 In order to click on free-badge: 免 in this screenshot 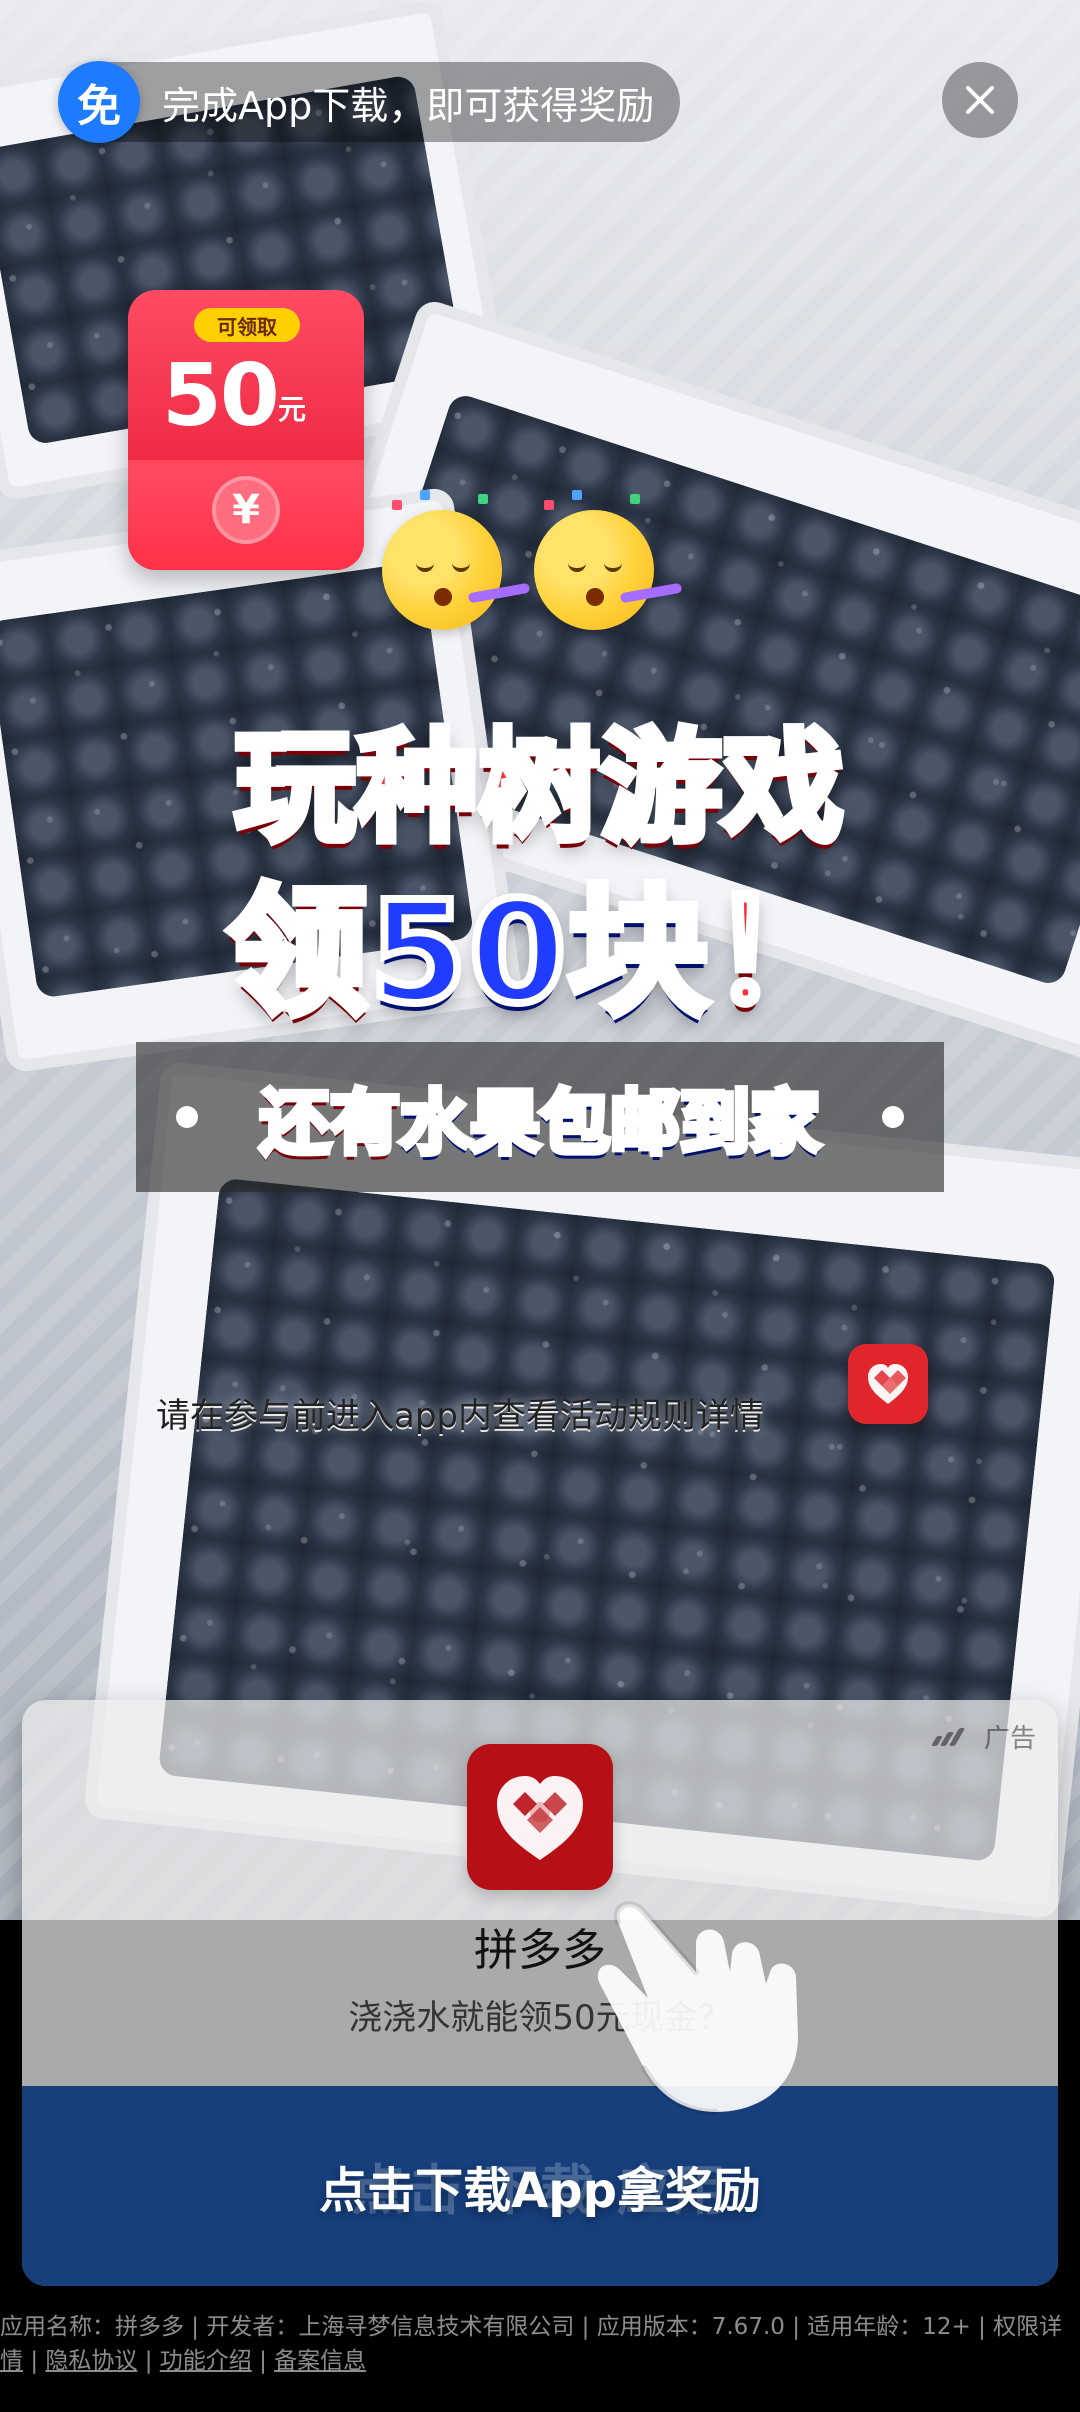, I will do `click(99, 102)`.